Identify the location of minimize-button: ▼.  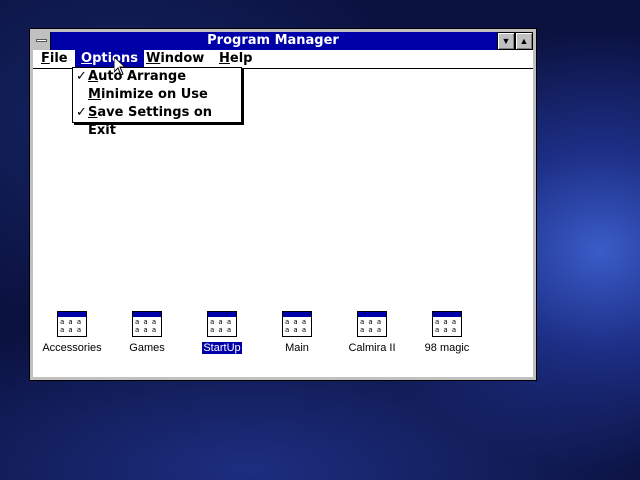
(506, 41).